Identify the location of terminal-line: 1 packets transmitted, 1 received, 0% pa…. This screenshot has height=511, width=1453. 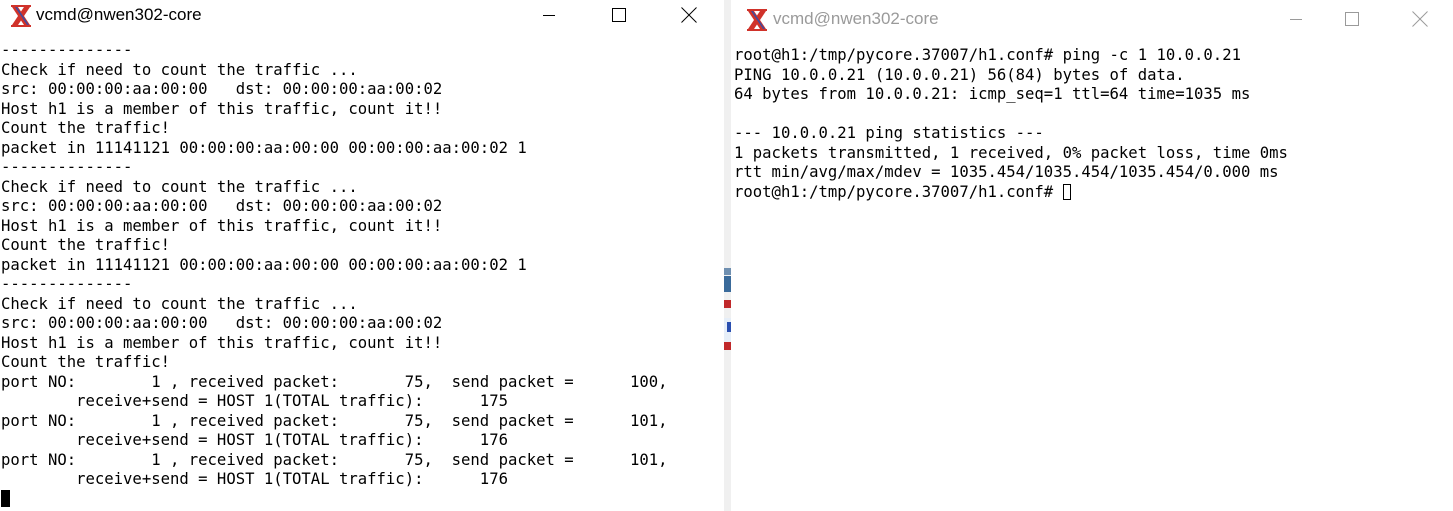
(1011, 152).